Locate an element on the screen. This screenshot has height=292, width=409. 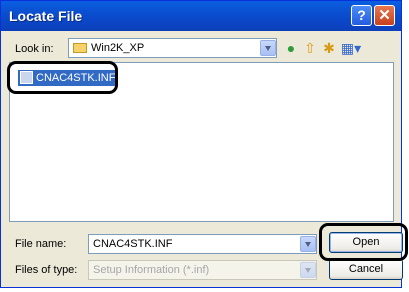
file-name-label: File name: is located at coordinates (41, 244).